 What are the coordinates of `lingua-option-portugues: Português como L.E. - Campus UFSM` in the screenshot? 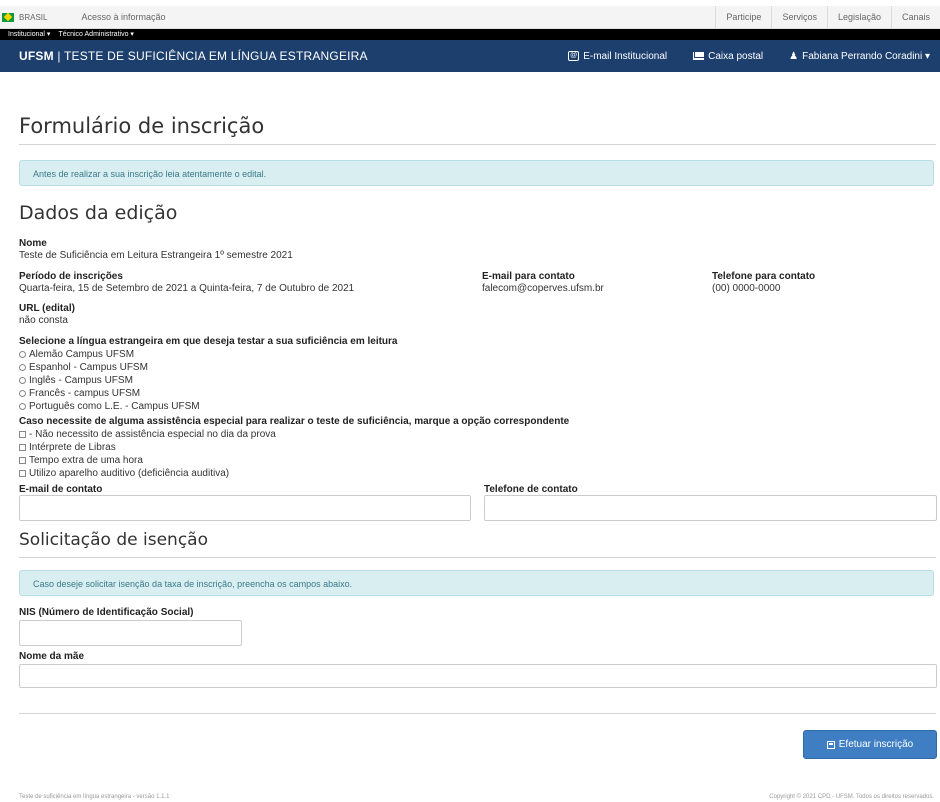 It's located at (109, 406).